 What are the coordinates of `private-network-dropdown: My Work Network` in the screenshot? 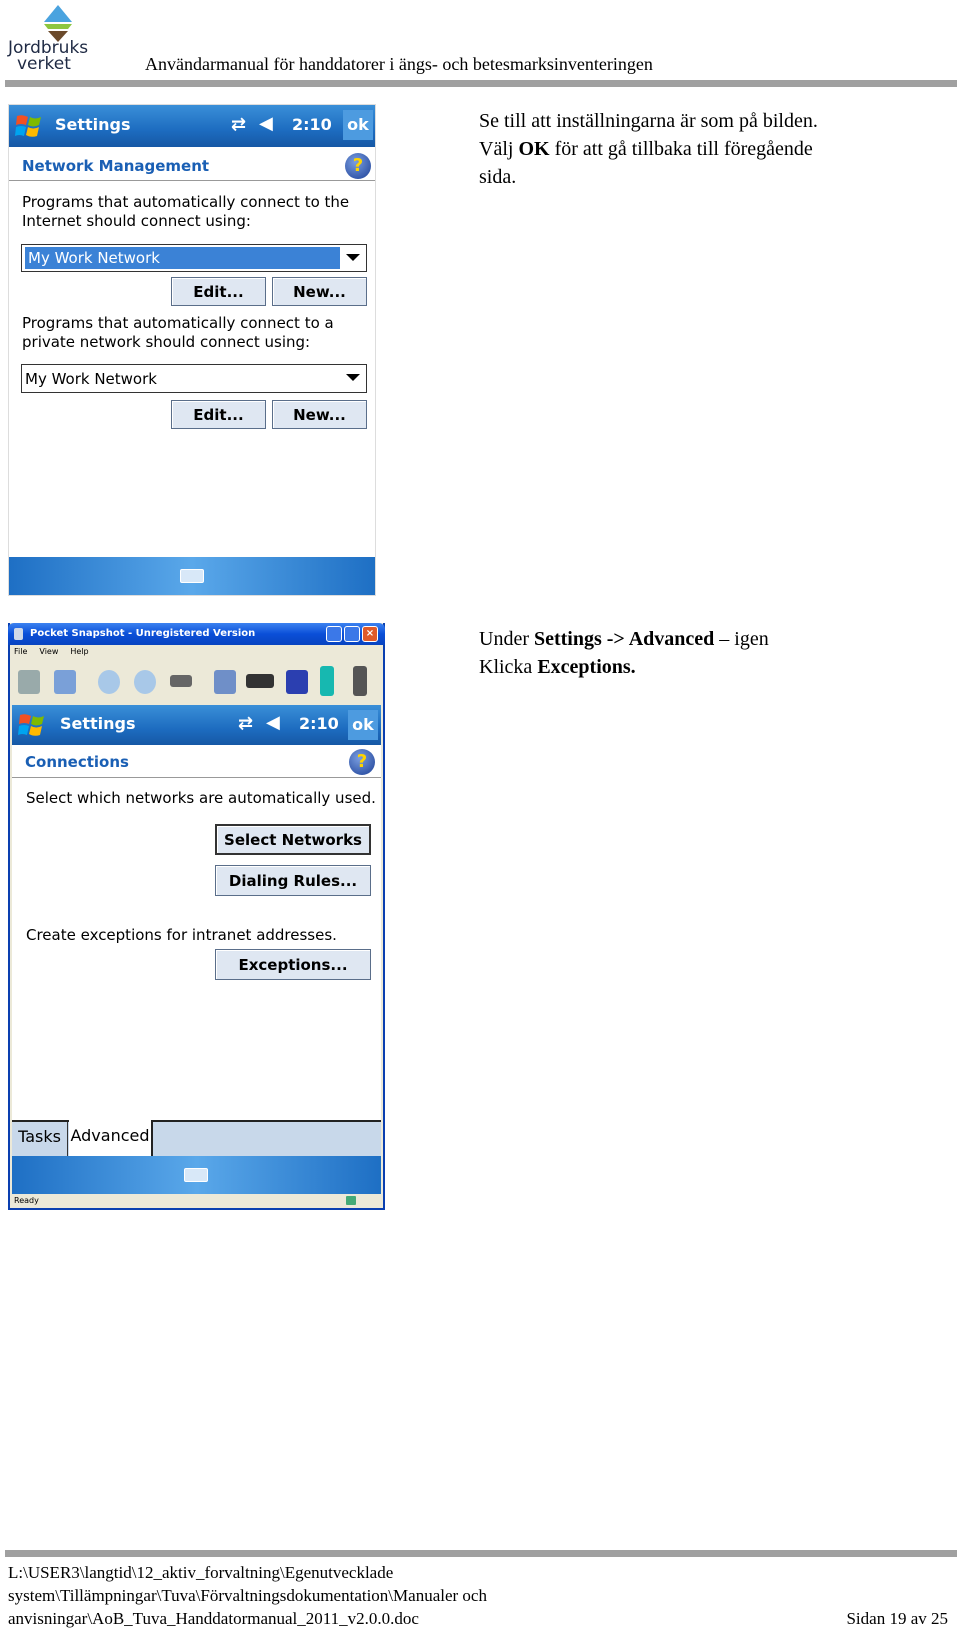 It's located at (194, 378).